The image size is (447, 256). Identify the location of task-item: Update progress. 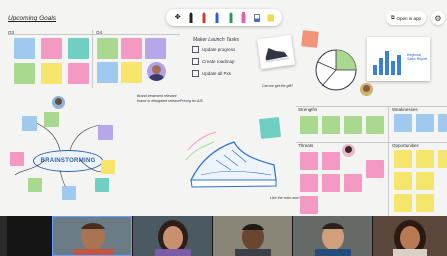
(213, 49).